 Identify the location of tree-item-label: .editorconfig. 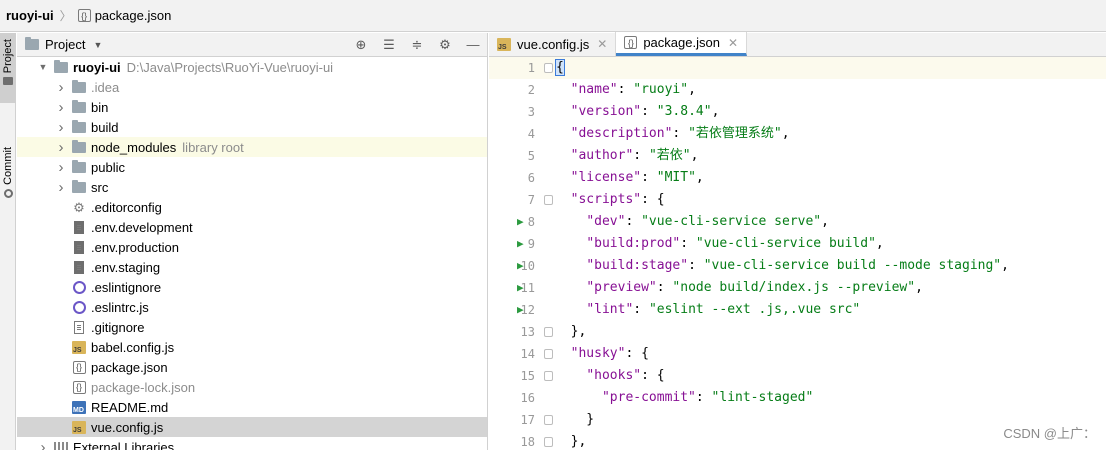
(126, 207).